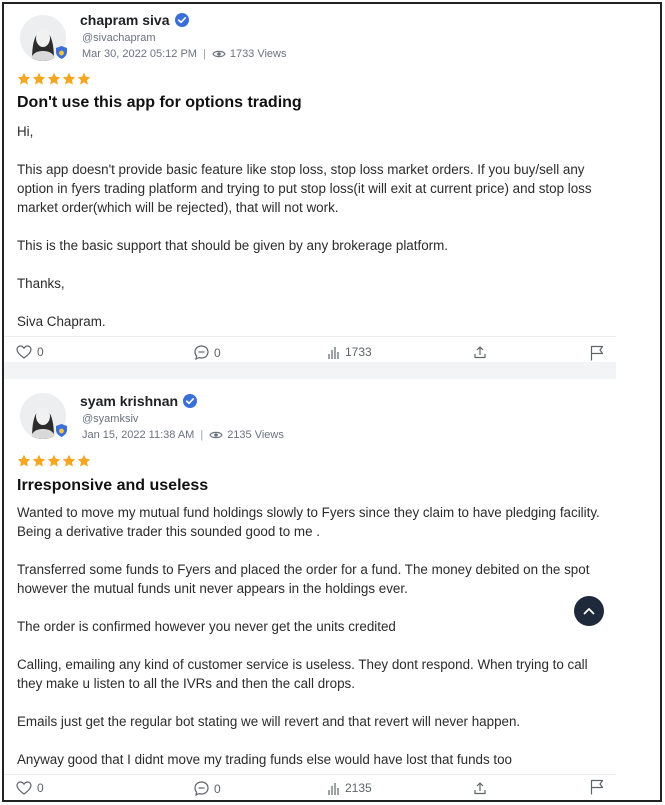 This screenshot has height=805, width=665. I want to click on stats-count: 2135, so click(358, 788).